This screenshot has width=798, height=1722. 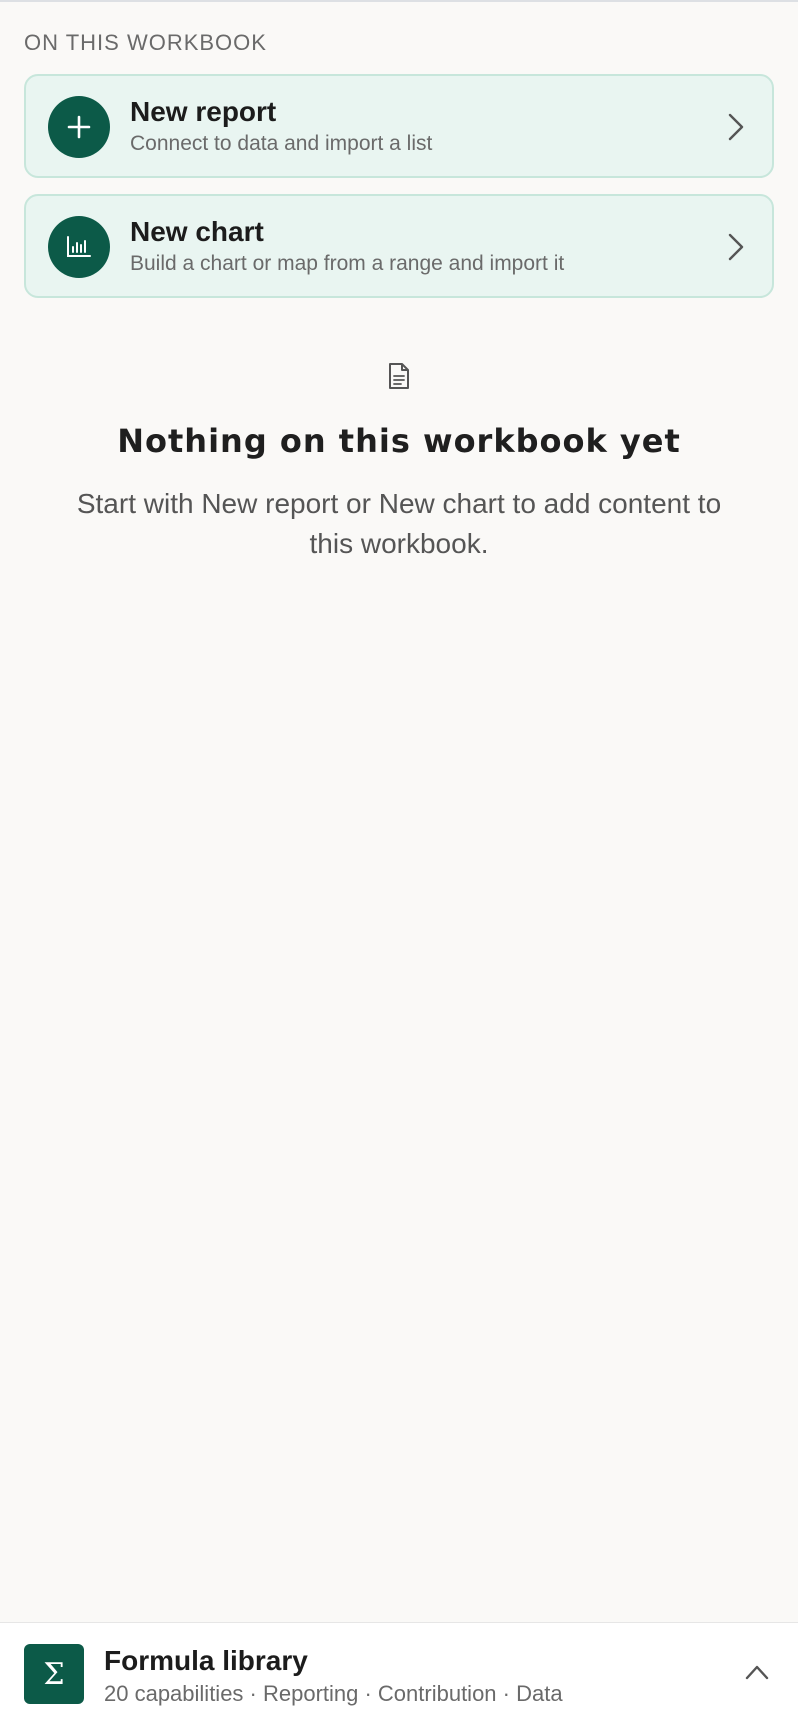 I want to click on chevron-up-icon, so click(x=757, y=1672).